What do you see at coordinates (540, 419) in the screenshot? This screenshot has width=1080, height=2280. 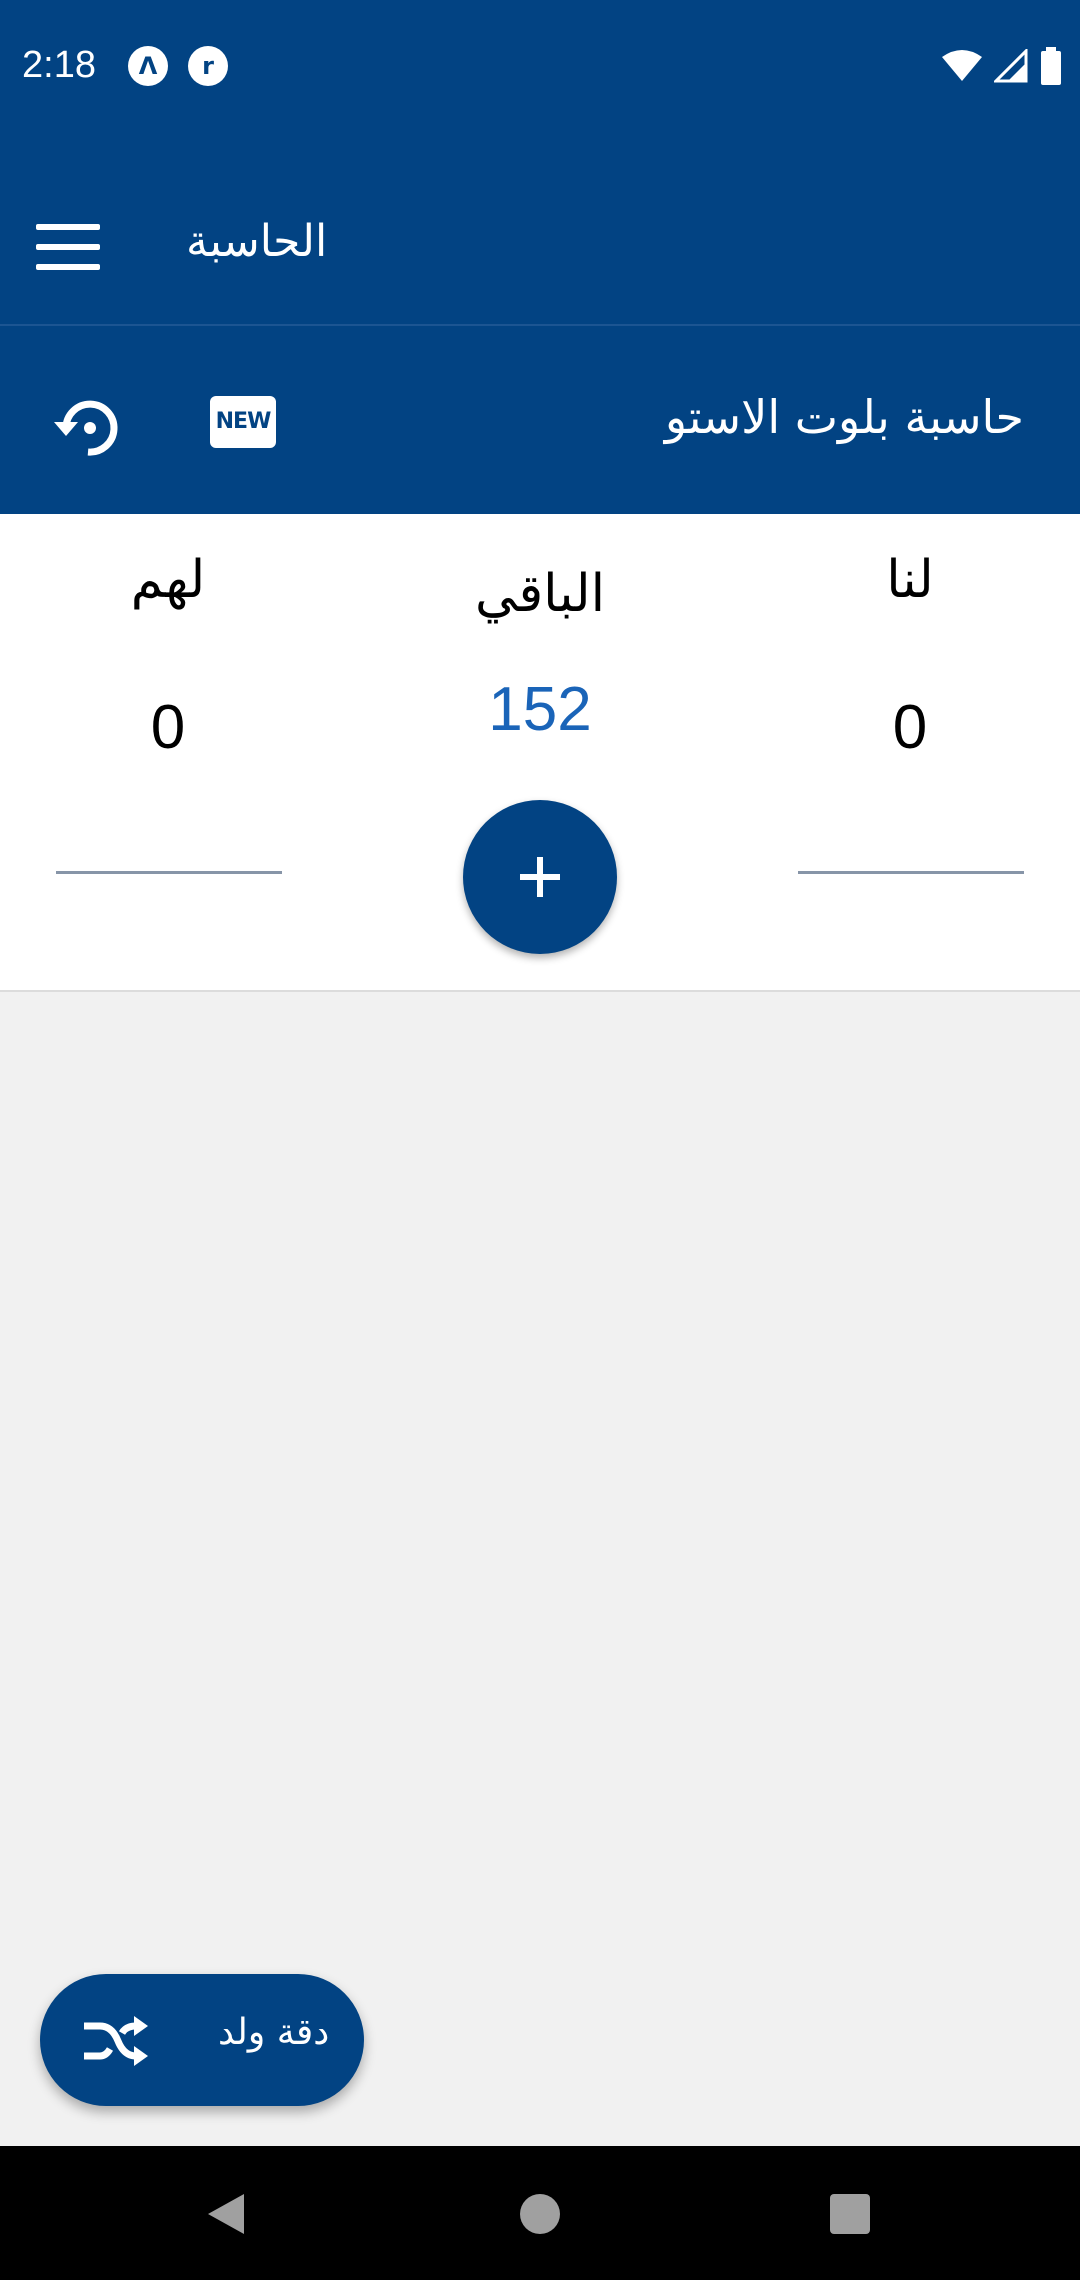 I see `calculator-toolbar: NEW حاسبة بلوت الاستو` at bounding box center [540, 419].